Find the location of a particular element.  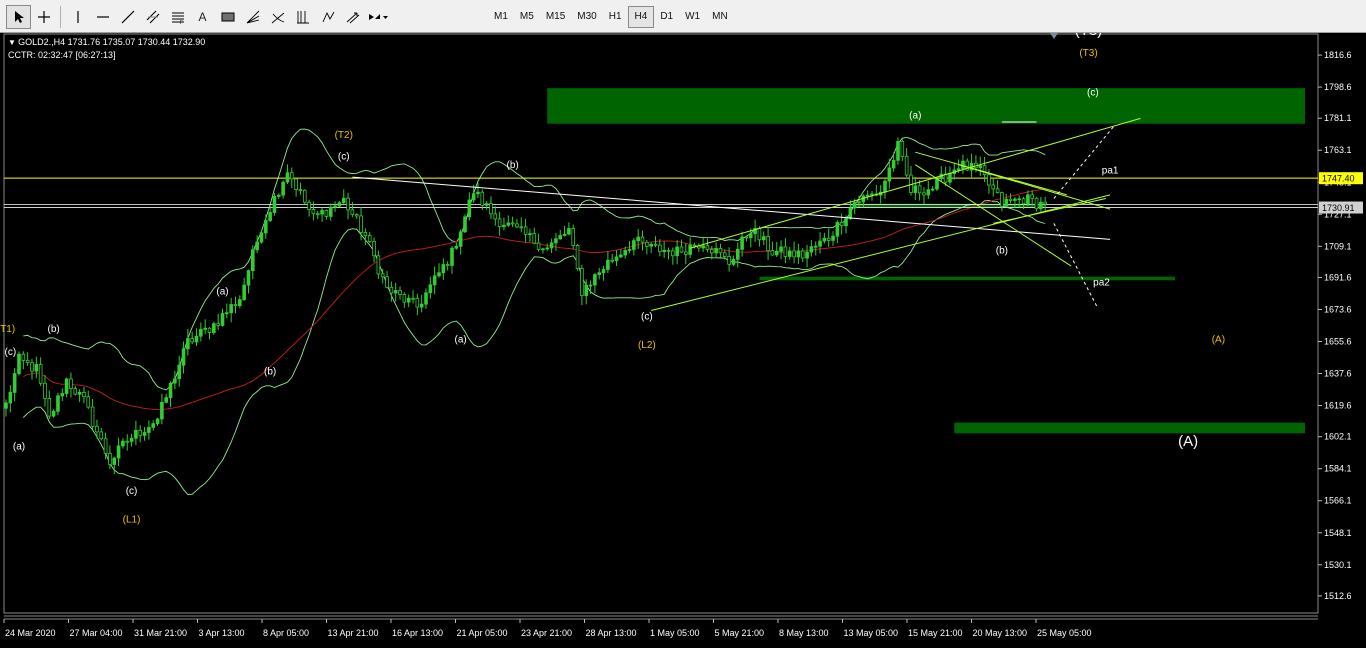

vertical-line-icon is located at coordinates (77, 17).